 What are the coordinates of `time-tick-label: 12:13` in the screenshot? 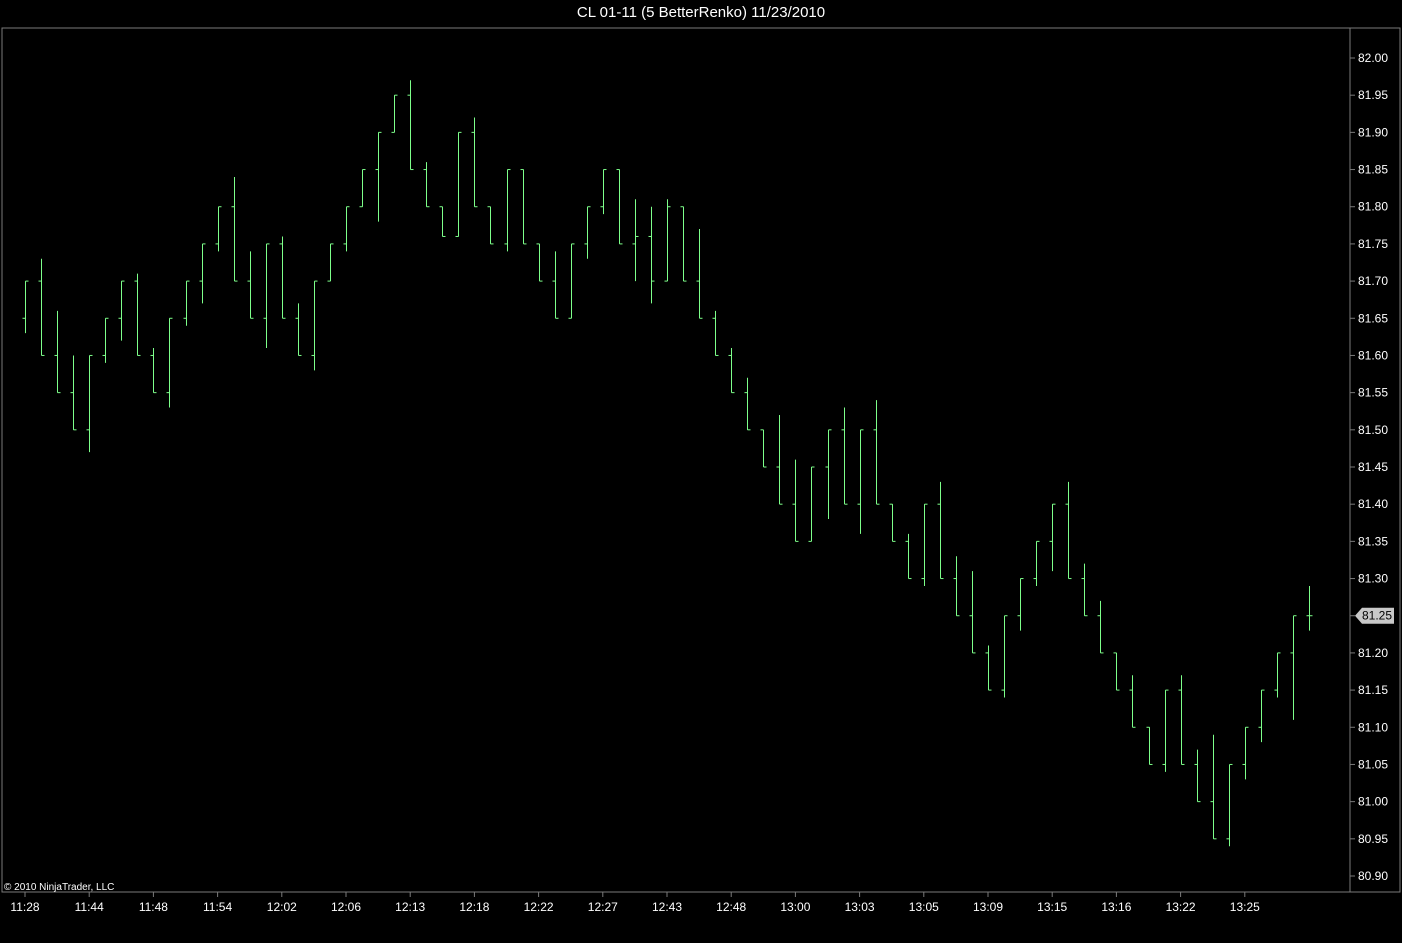 It's located at (410, 907).